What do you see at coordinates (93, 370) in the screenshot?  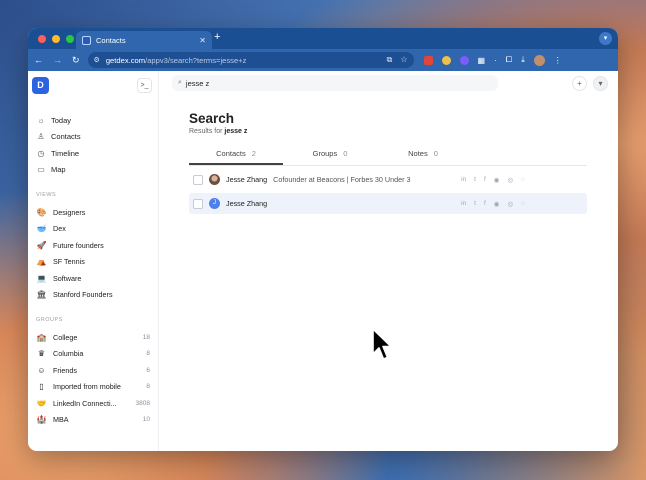 I see `sidebar-item-friends: ☺ Friends 6` at bounding box center [93, 370].